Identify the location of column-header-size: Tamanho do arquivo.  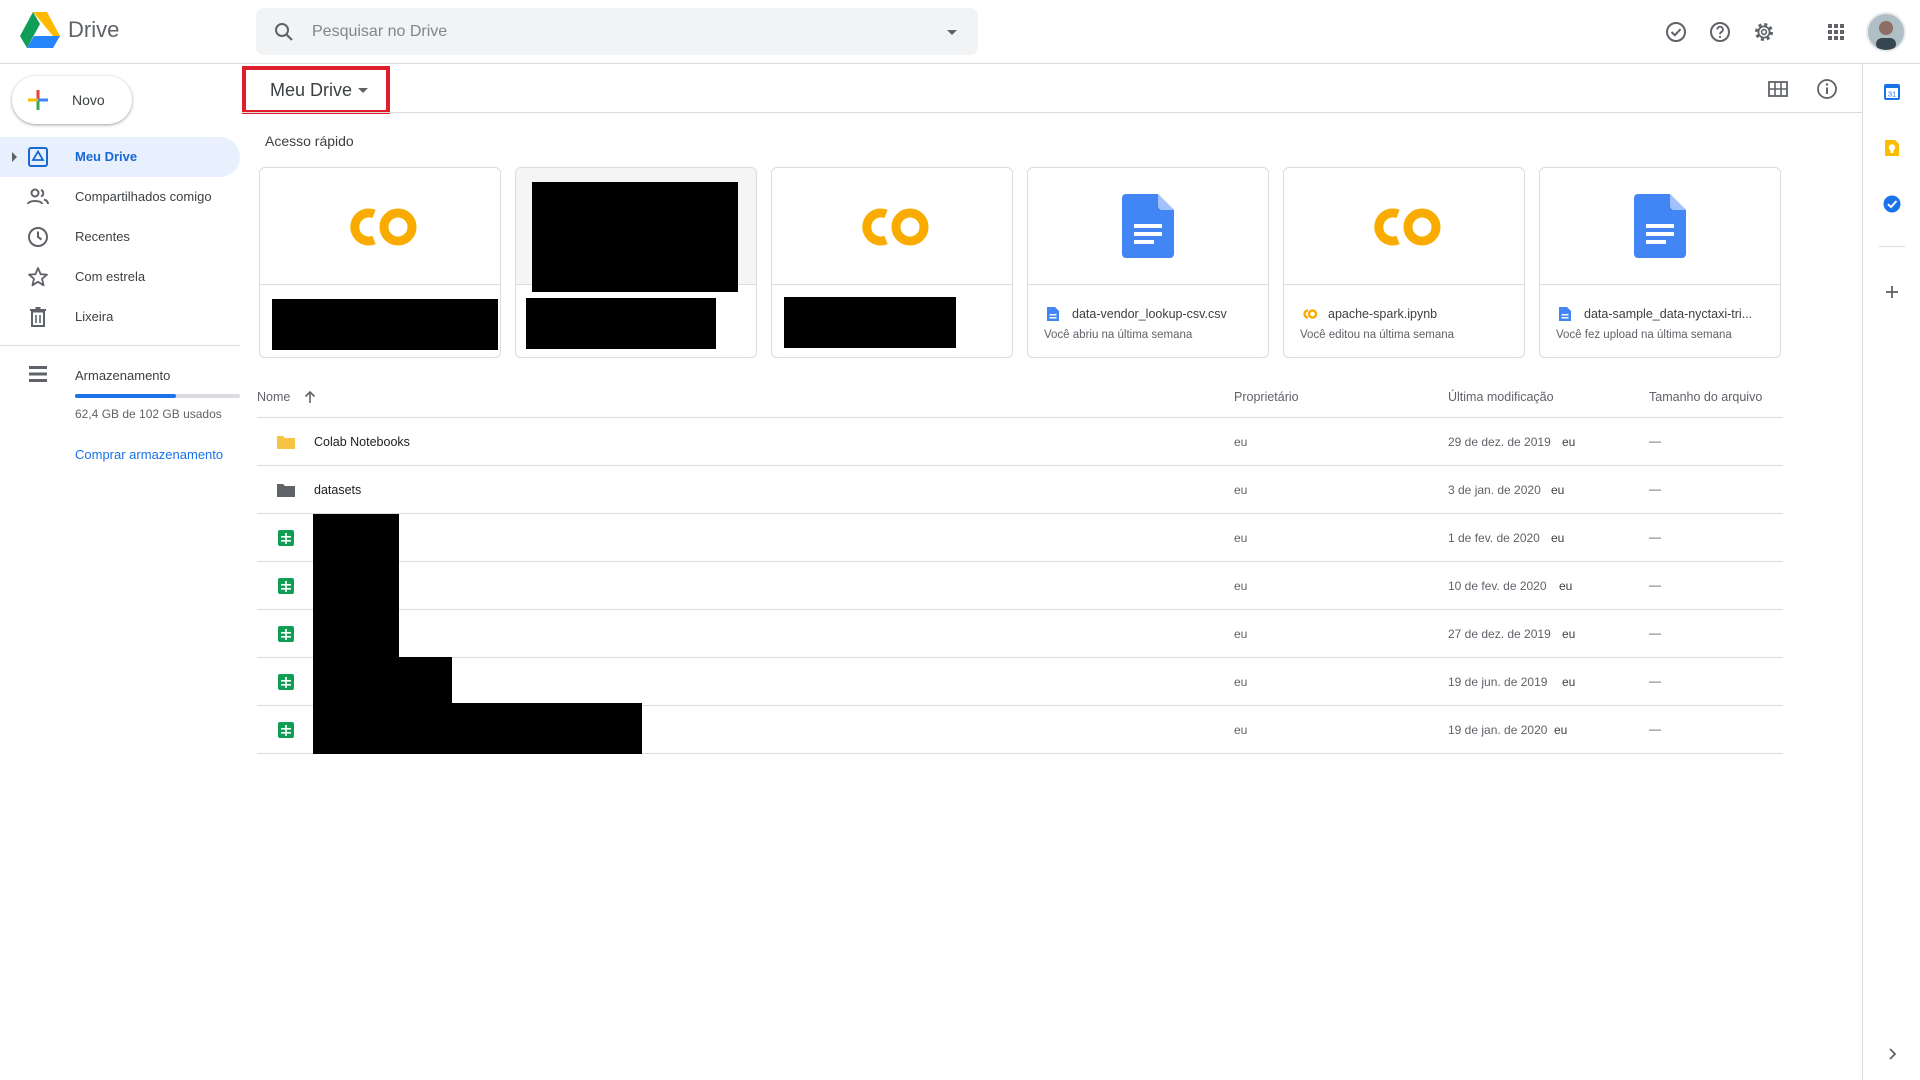
(1705, 397).